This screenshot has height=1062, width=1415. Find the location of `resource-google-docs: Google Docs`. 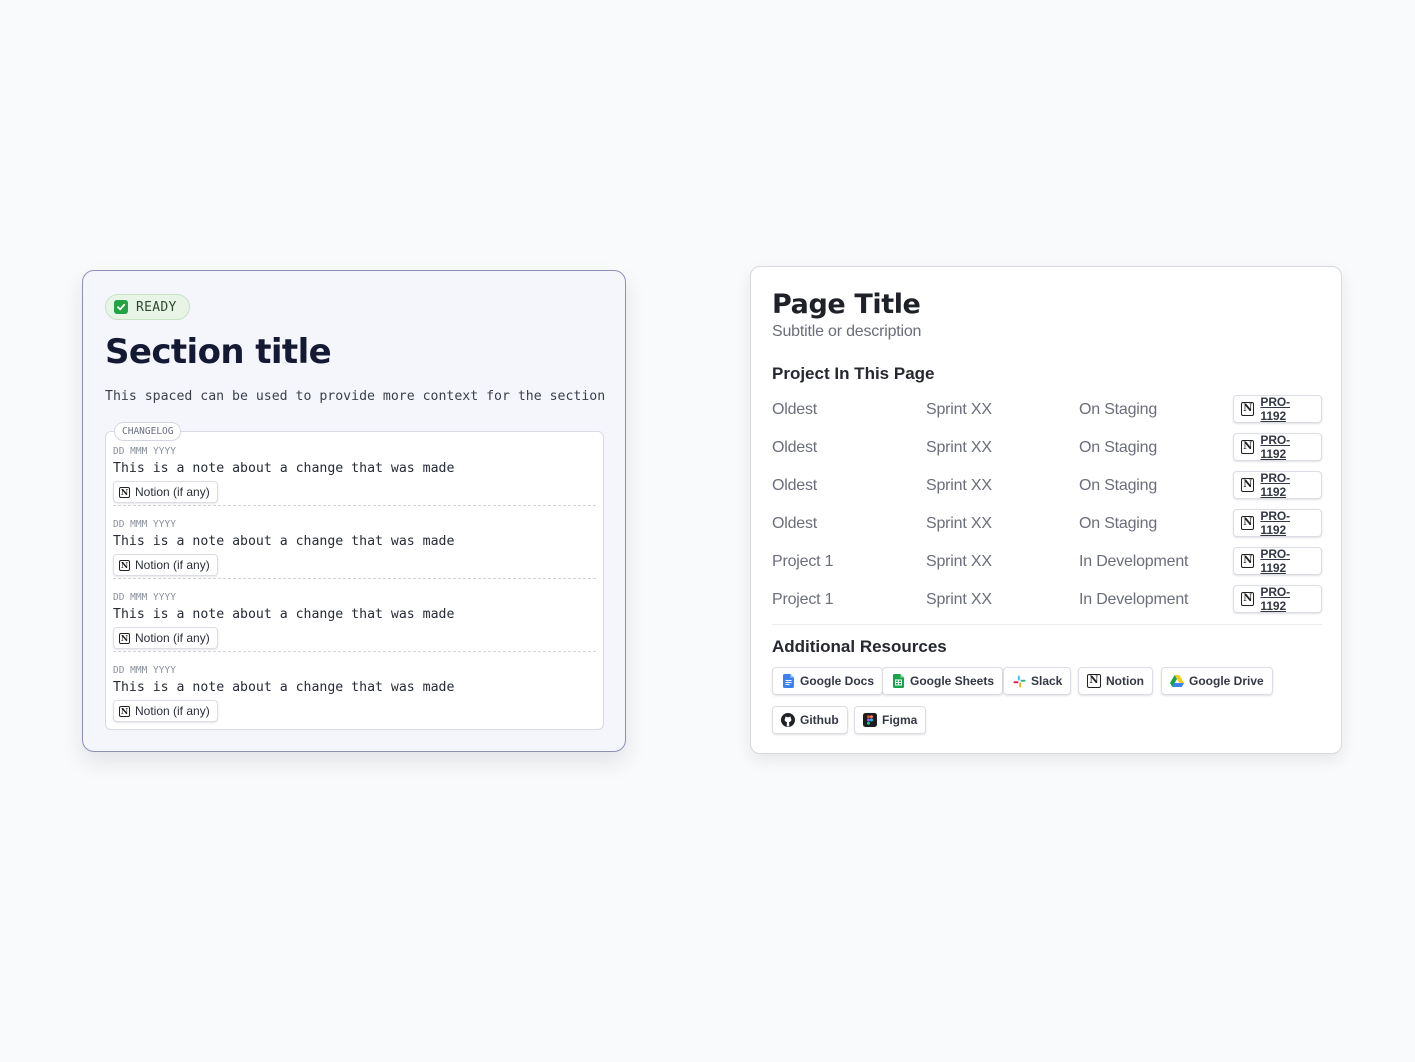

resource-google-docs: Google Docs is located at coordinates (828, 681).